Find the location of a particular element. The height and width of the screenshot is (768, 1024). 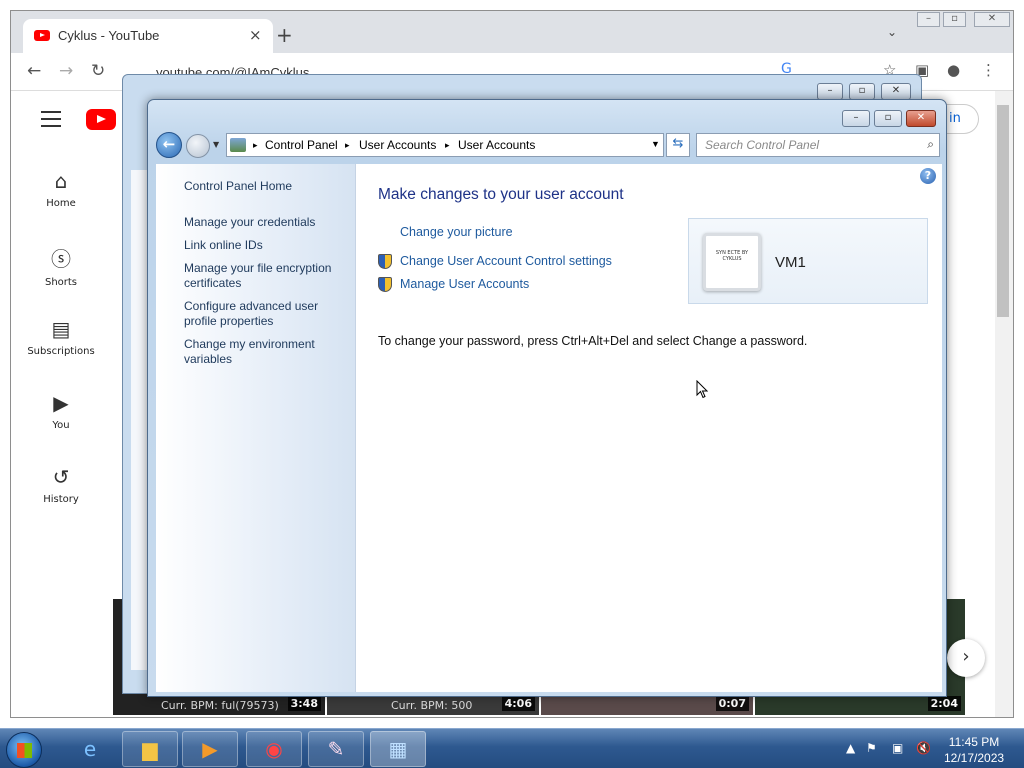

clock-time: 11:45 PM is located at coordinates (974, 742).